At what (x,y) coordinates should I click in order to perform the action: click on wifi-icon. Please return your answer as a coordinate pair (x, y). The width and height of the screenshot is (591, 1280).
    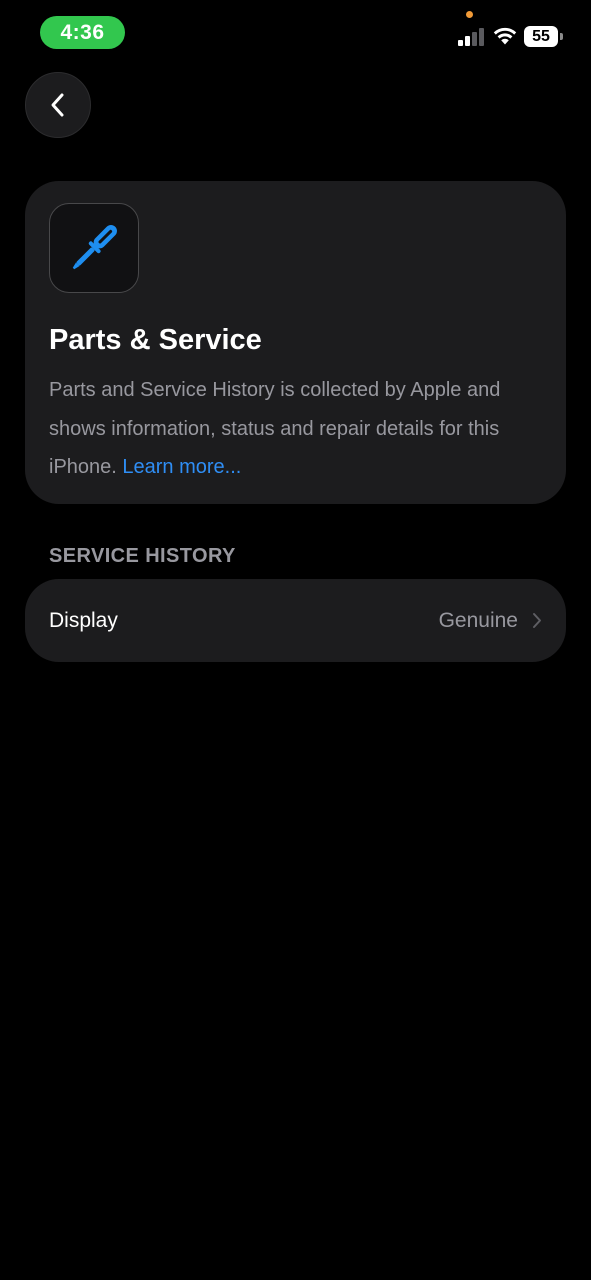
    Looking at the image, I should click on (505, 36).